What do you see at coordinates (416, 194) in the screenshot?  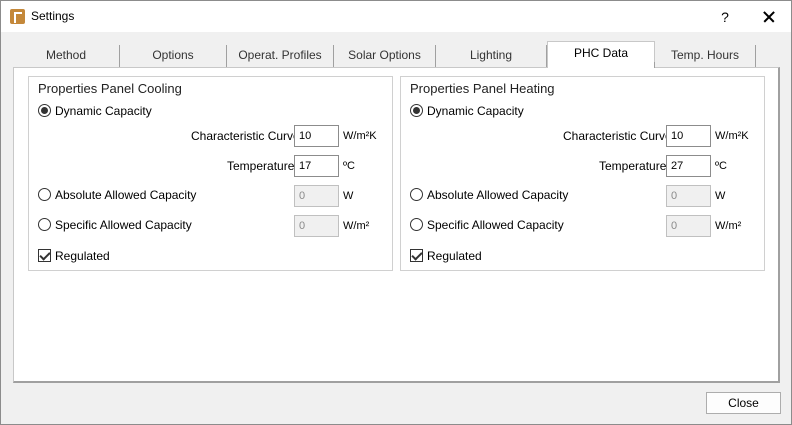 I see `radio-absolute-capacity-heating` at bounding box center [416, 194].